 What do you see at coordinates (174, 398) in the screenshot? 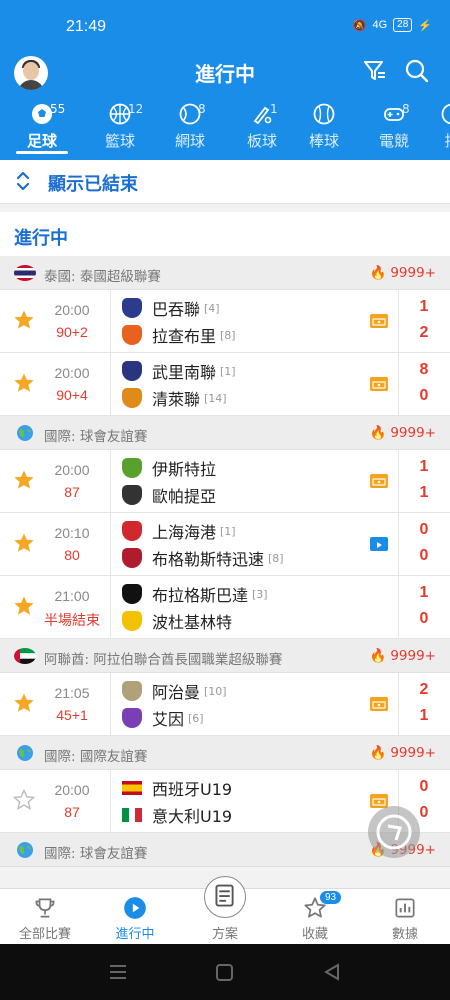
I see `away-team: 清萊聯 [14]` at bounding box center [174, 398].